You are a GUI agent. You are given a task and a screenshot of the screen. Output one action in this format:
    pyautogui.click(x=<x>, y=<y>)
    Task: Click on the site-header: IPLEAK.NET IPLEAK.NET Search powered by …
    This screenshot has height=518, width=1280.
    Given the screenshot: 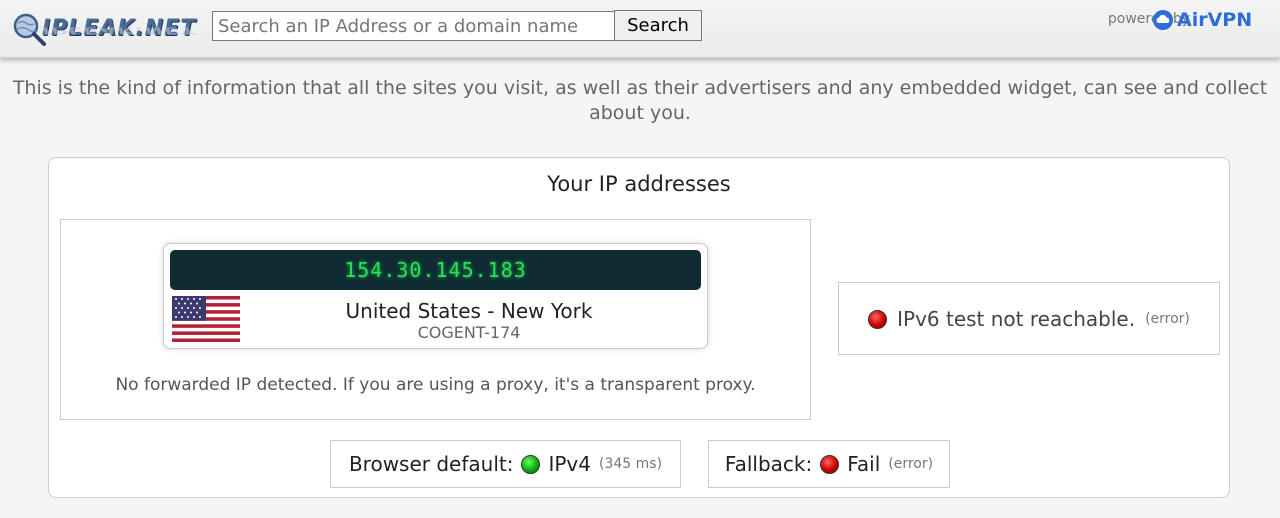 What is the action you would take?
    pyautogui.click(x=640, y=29)
    